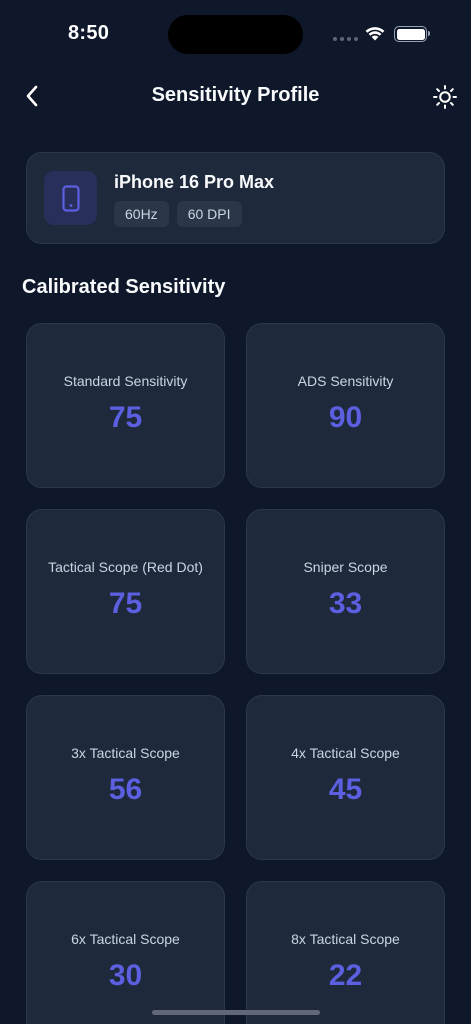  I want to click on sensitivity-card: 8x Tactical Scope 22, so click(345, 952).